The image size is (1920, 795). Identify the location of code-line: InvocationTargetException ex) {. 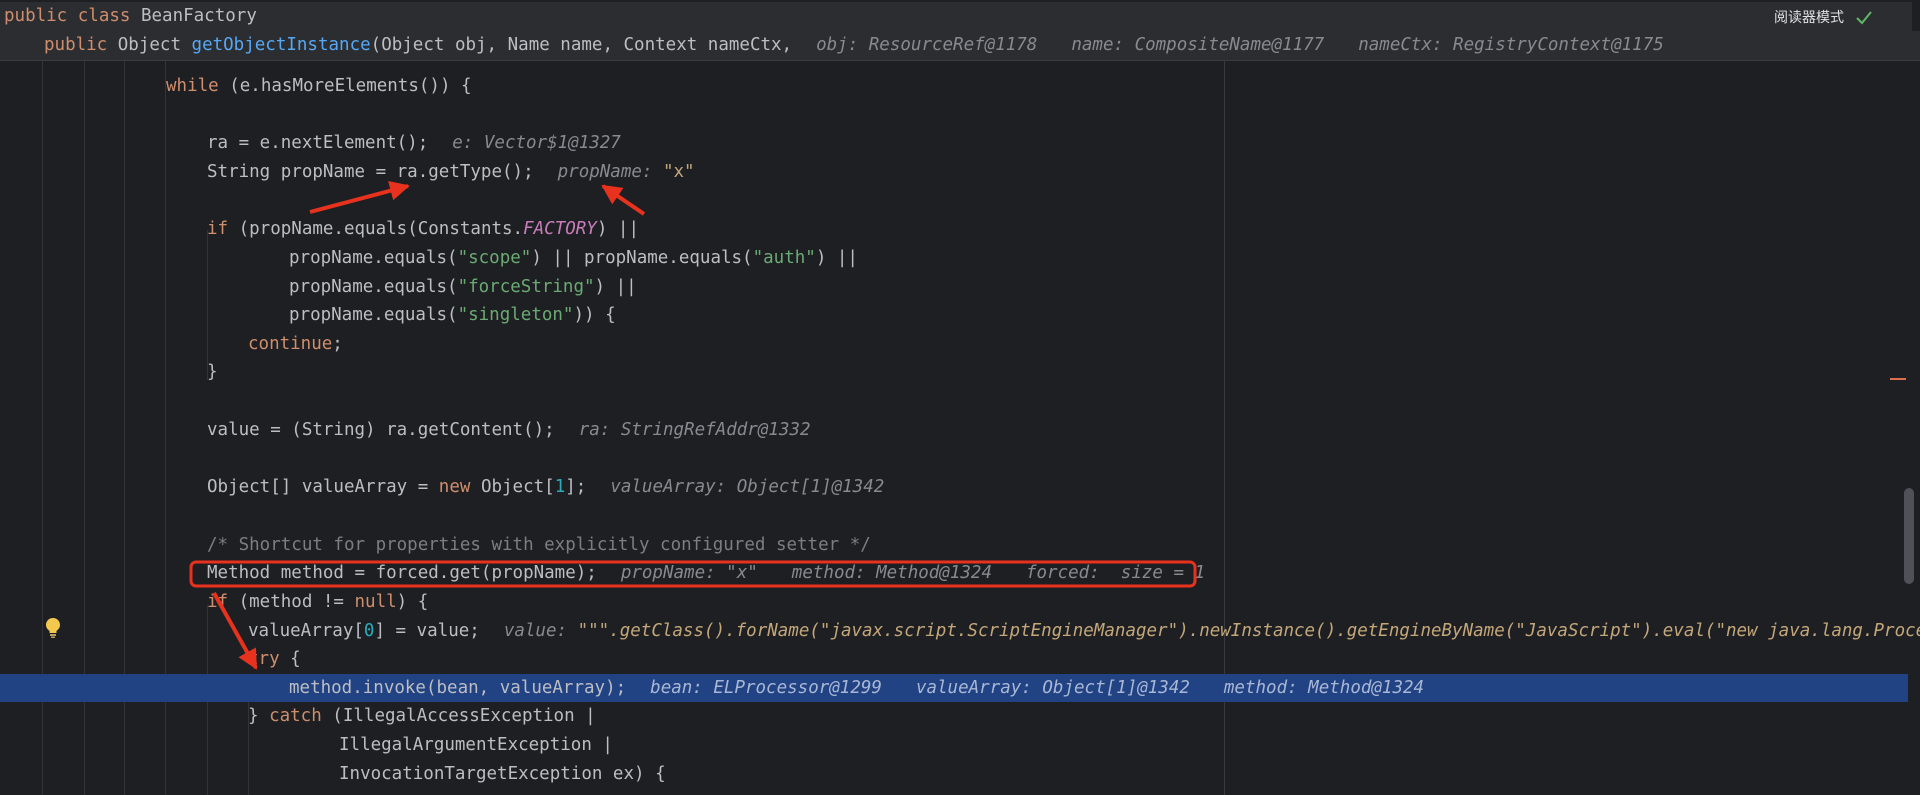
(954, 774).